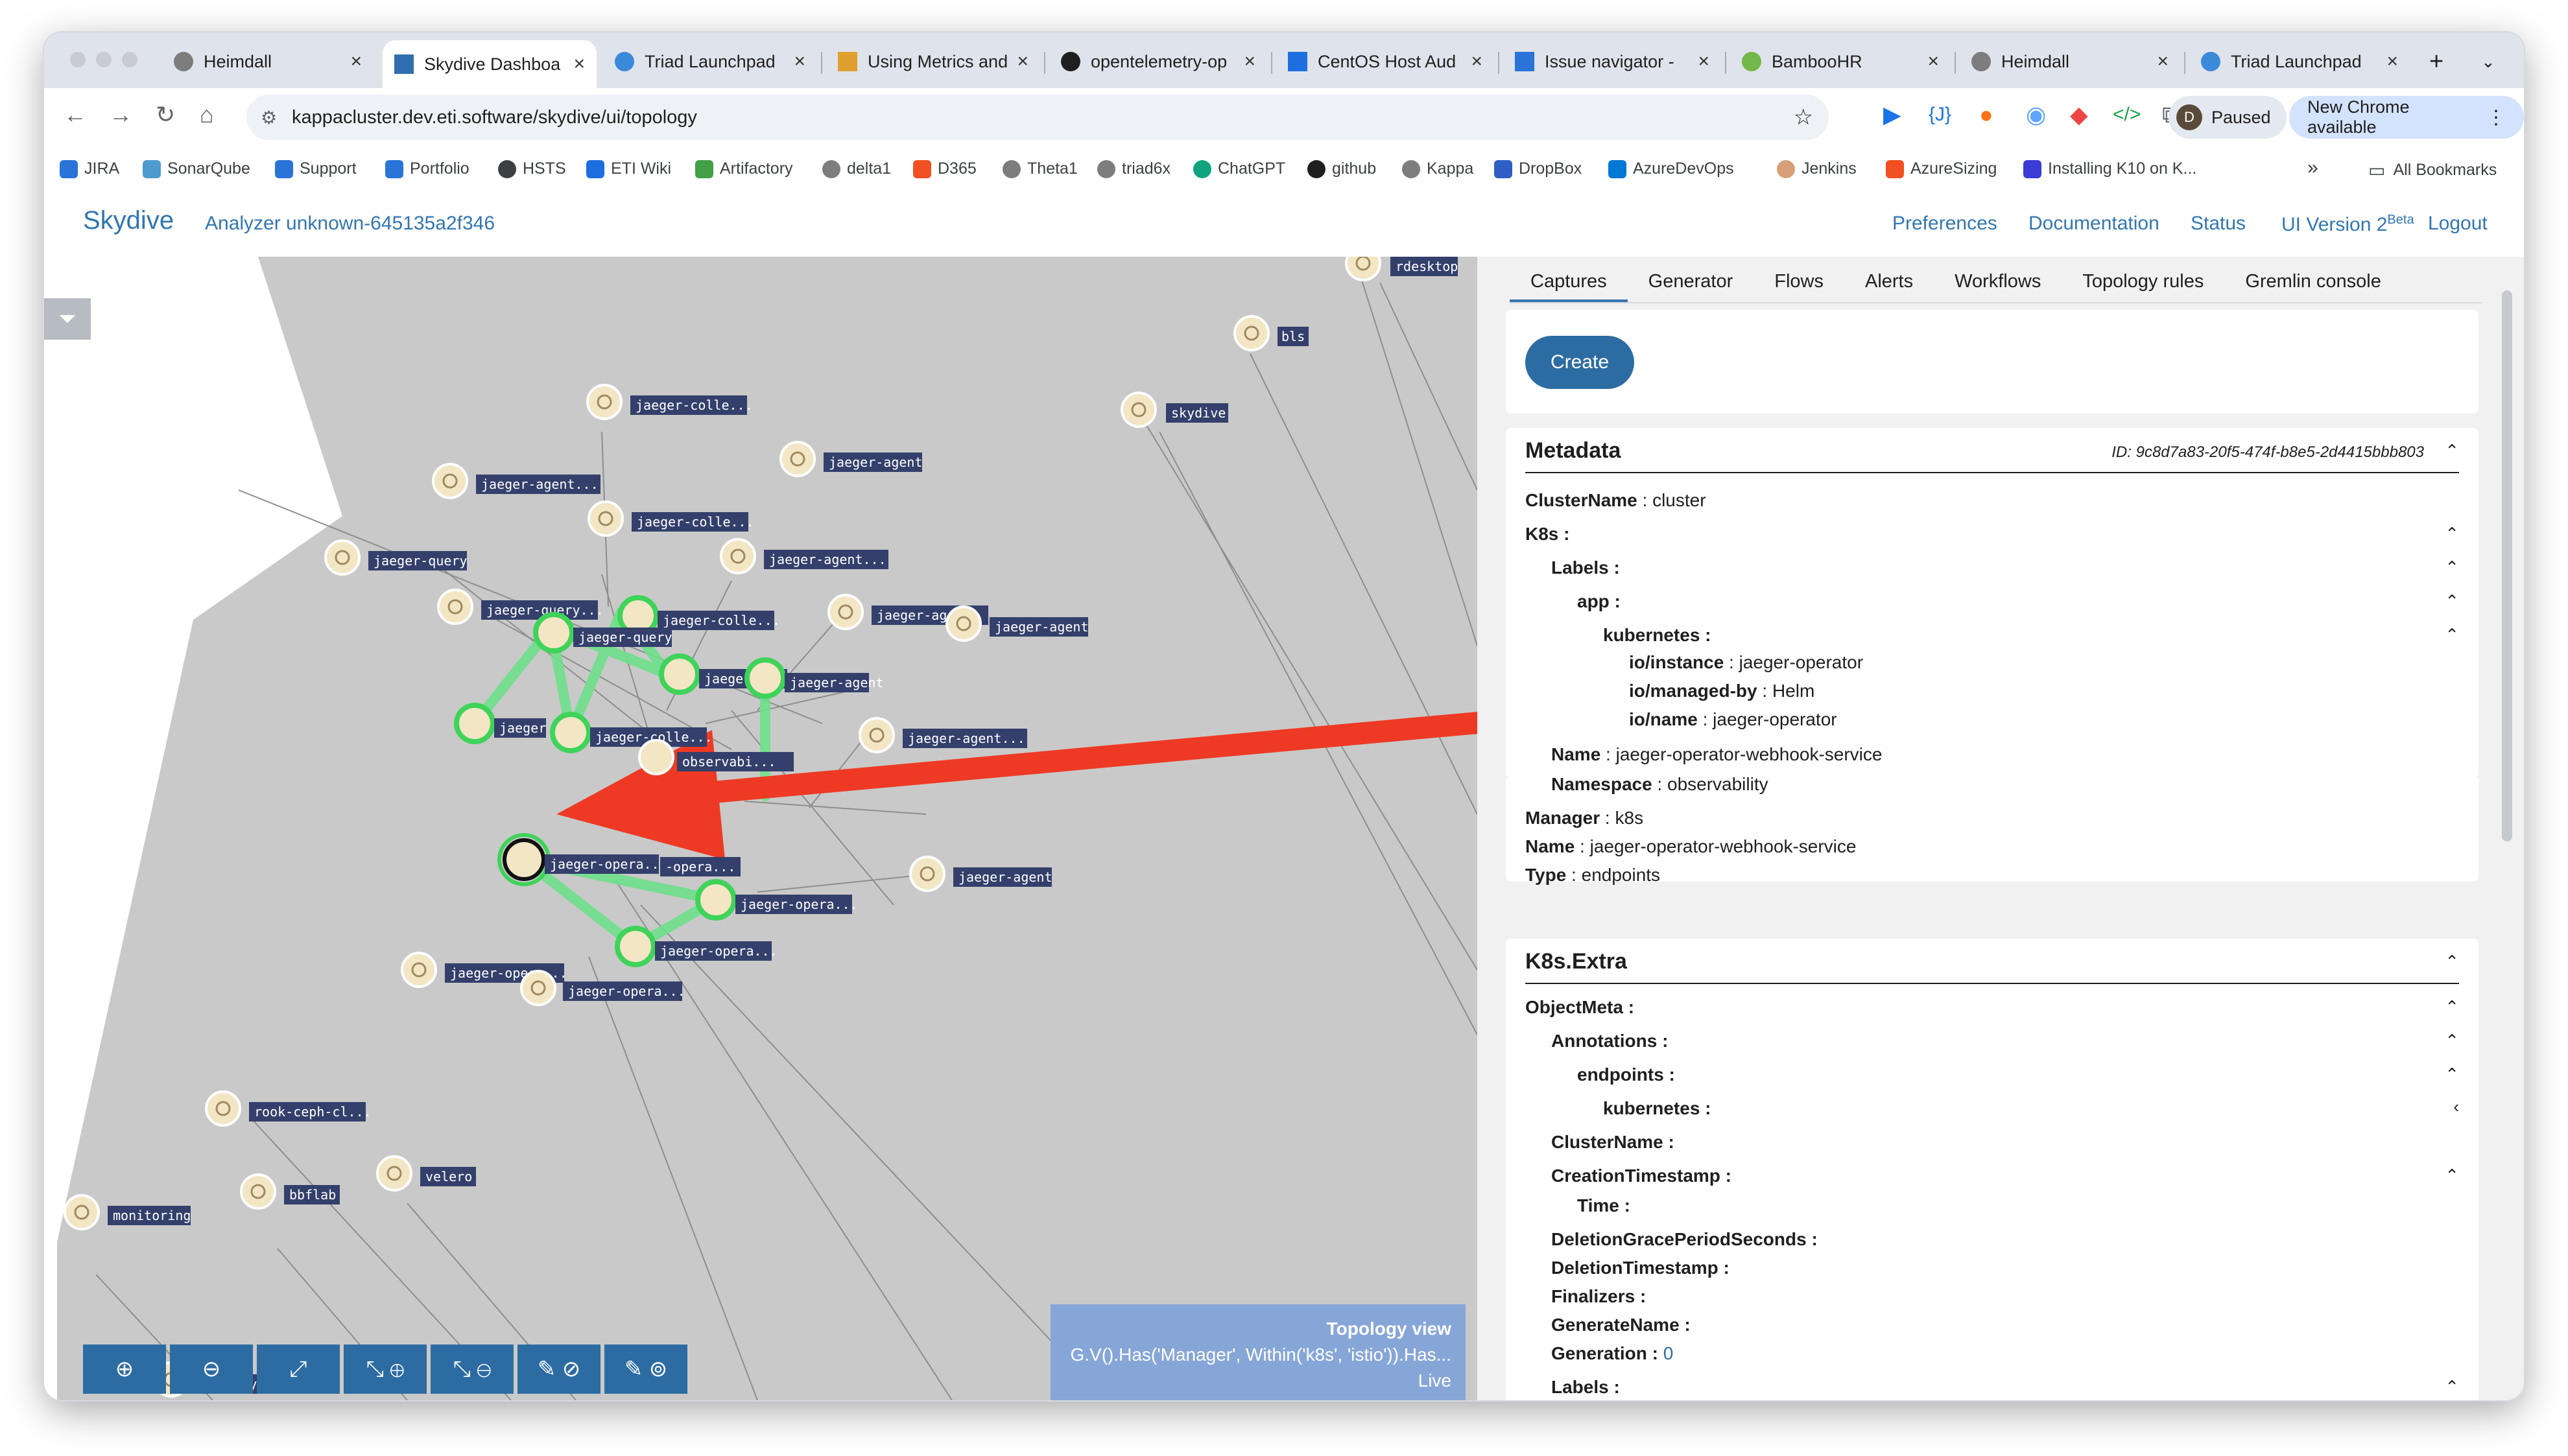 This screenshot has height=1456, width=2568. Describe the element at coordinates (1889, 279) in the screenshot. I see `tab-alerts: Alerts` at that location.